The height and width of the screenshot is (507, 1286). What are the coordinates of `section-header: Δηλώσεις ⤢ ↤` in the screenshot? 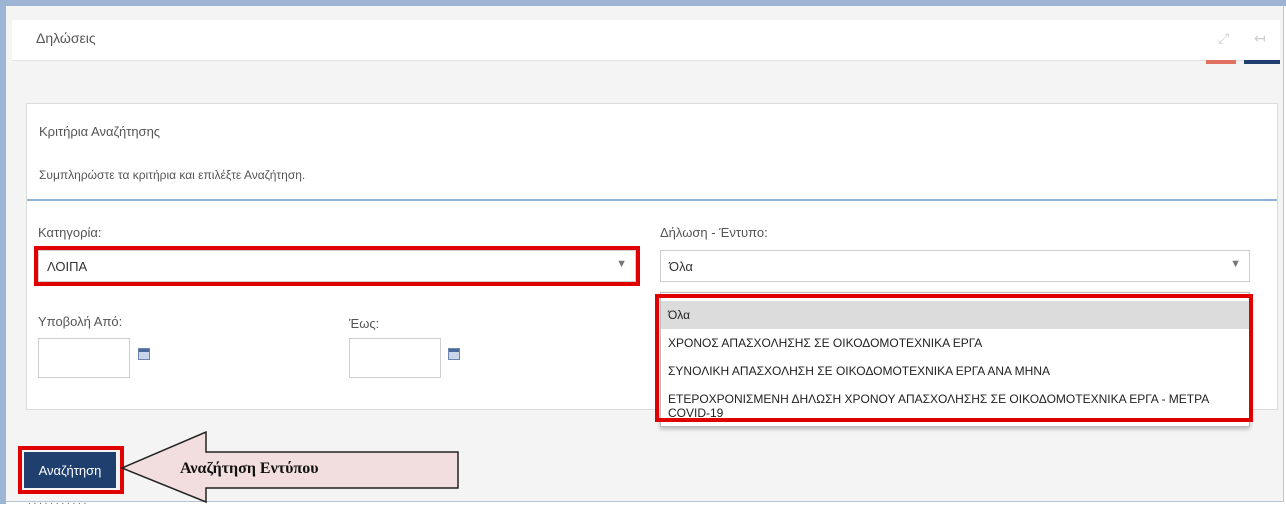 It's located at (646, 40).